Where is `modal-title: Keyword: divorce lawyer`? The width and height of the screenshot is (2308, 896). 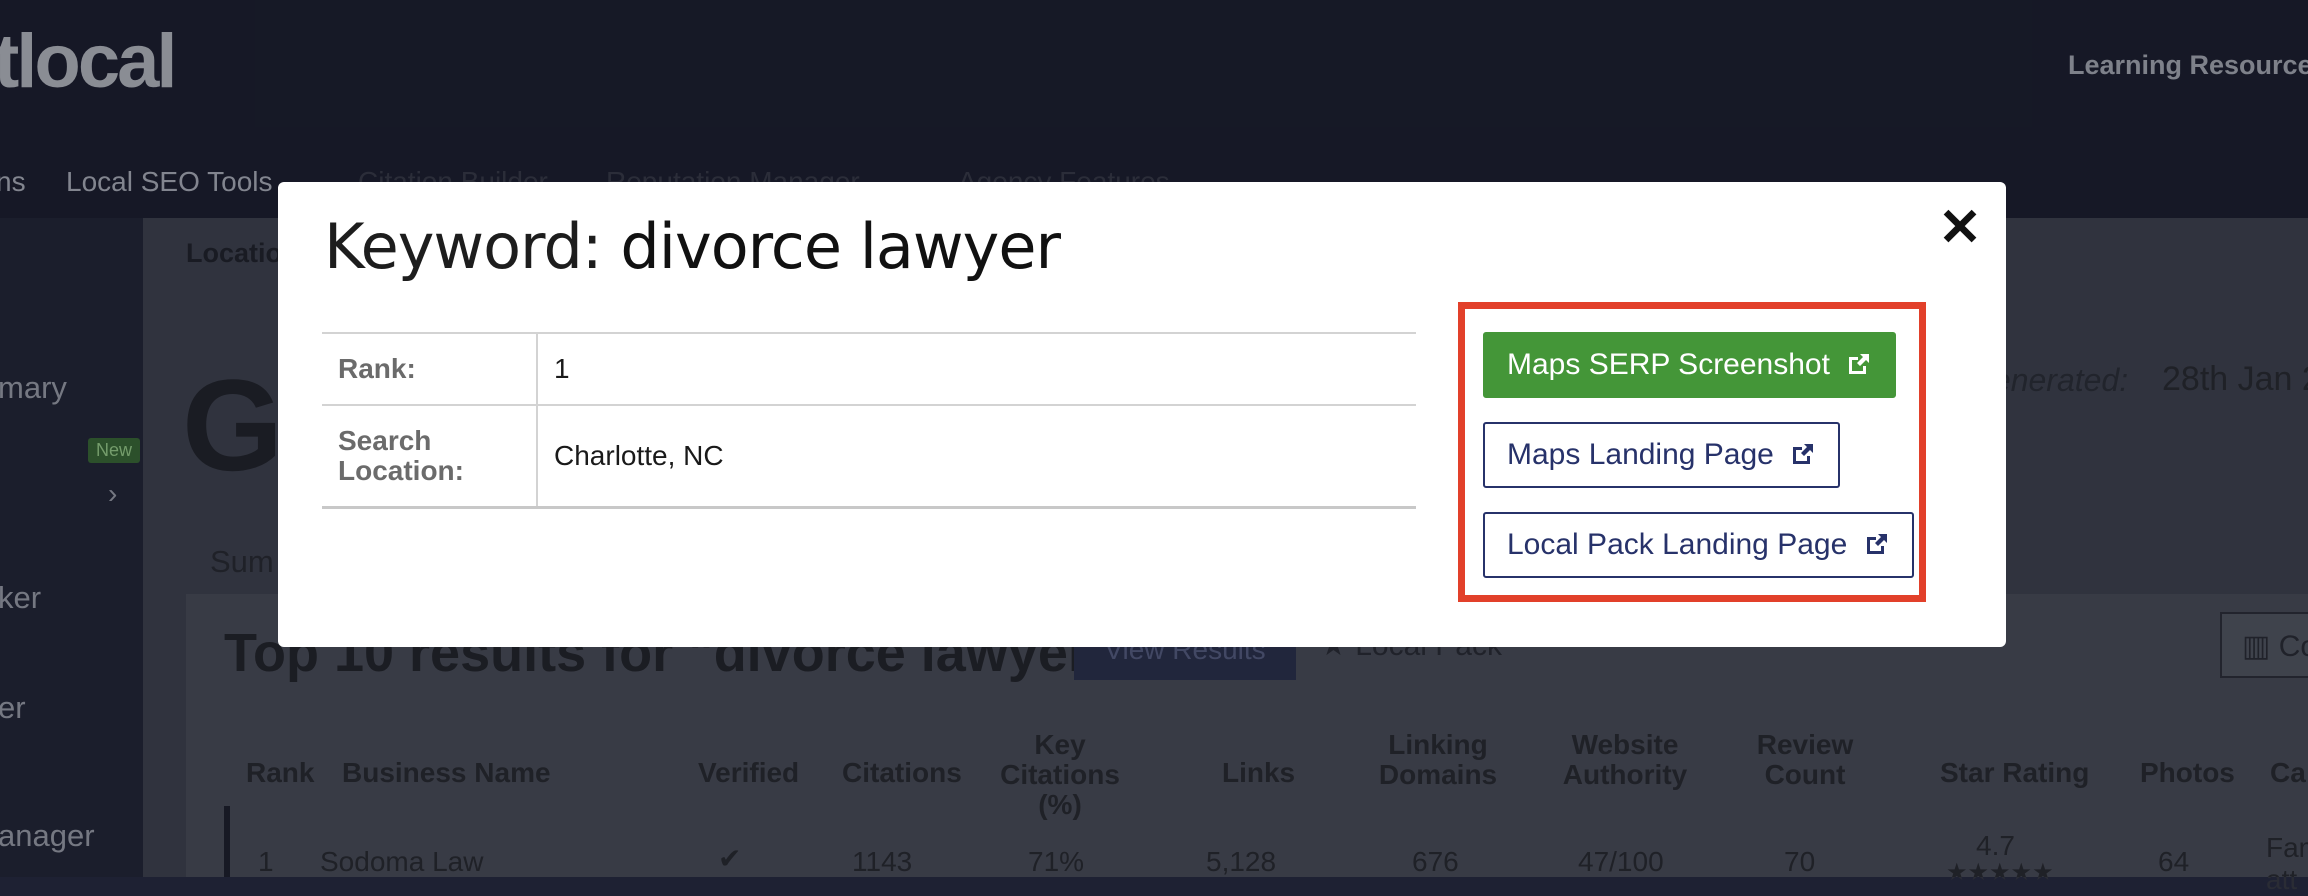
modal-title: Keyword: divorce lawyer is located at coordinates (692, 246).